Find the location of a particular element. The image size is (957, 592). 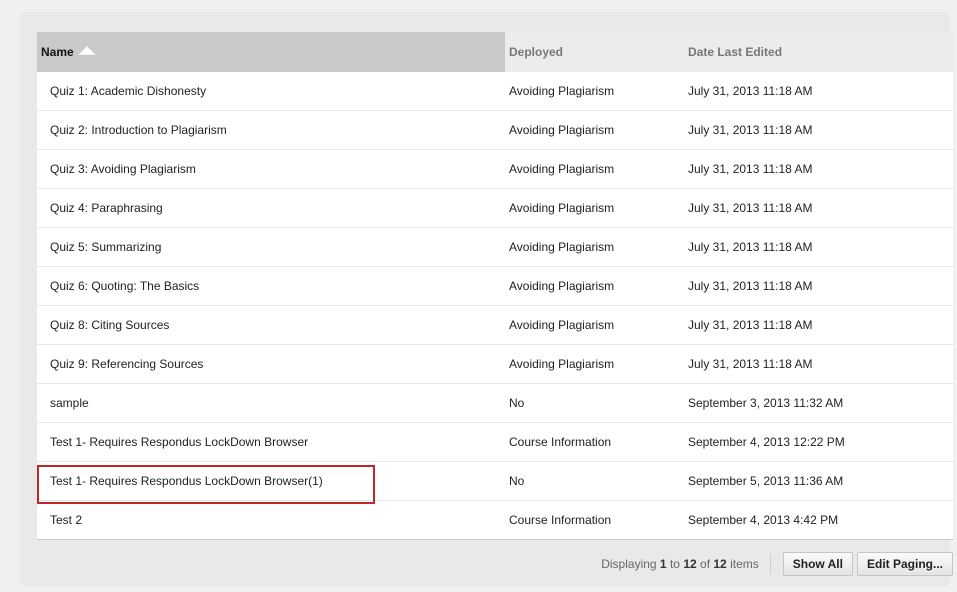

column-header-label: Deployed is located at coordinates (536, 52).